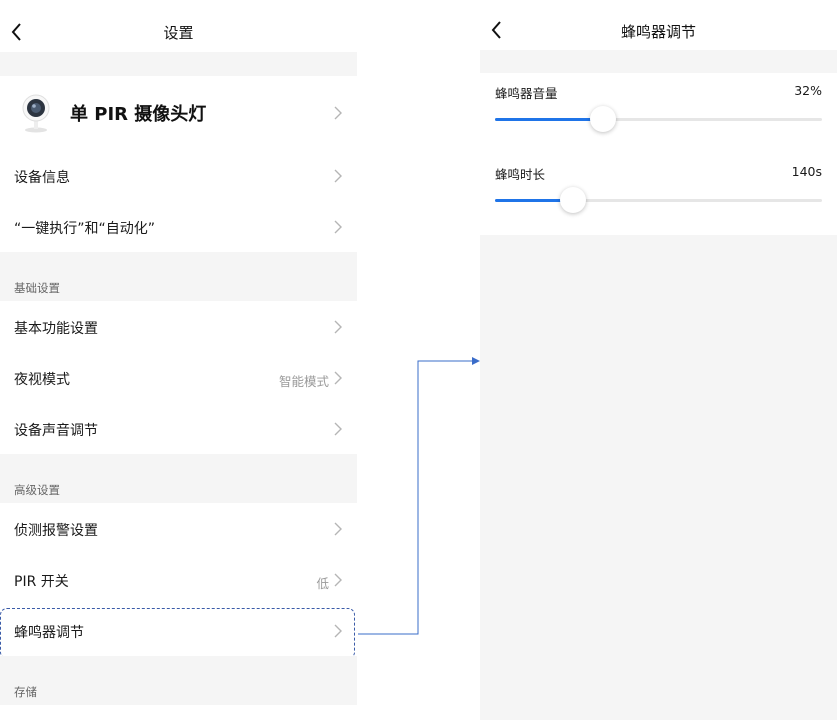 This screenshot has height=720, width=837. What do you see at coordinates (419, 496) in the screenshot?
I see `connector-arrow` at bounding box center [419, 496].